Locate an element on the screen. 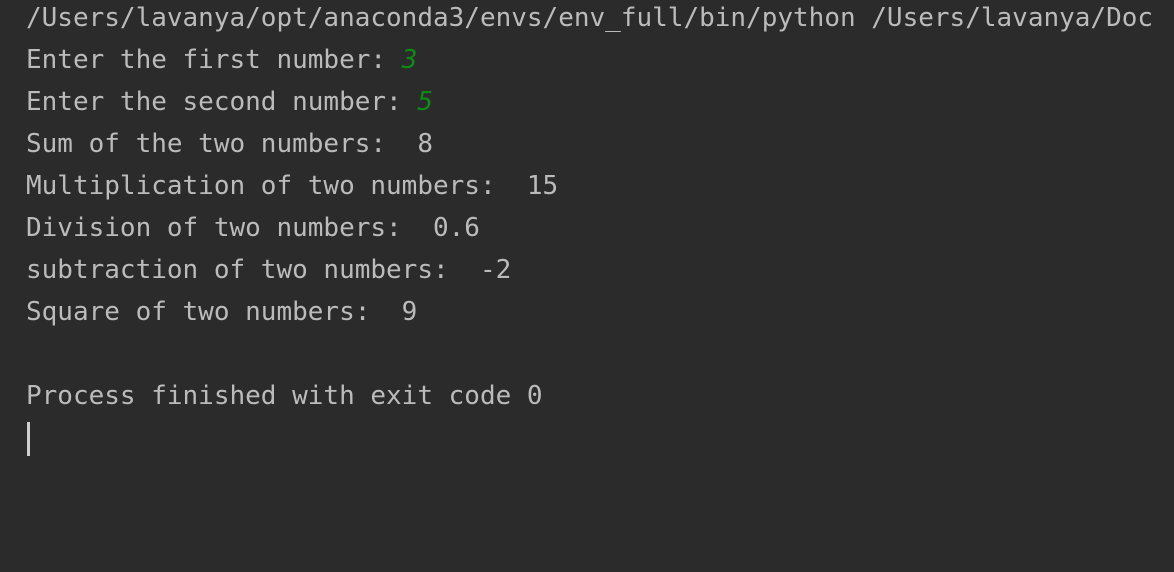  second-number-input: 5 is located at coordinates (425, 102).